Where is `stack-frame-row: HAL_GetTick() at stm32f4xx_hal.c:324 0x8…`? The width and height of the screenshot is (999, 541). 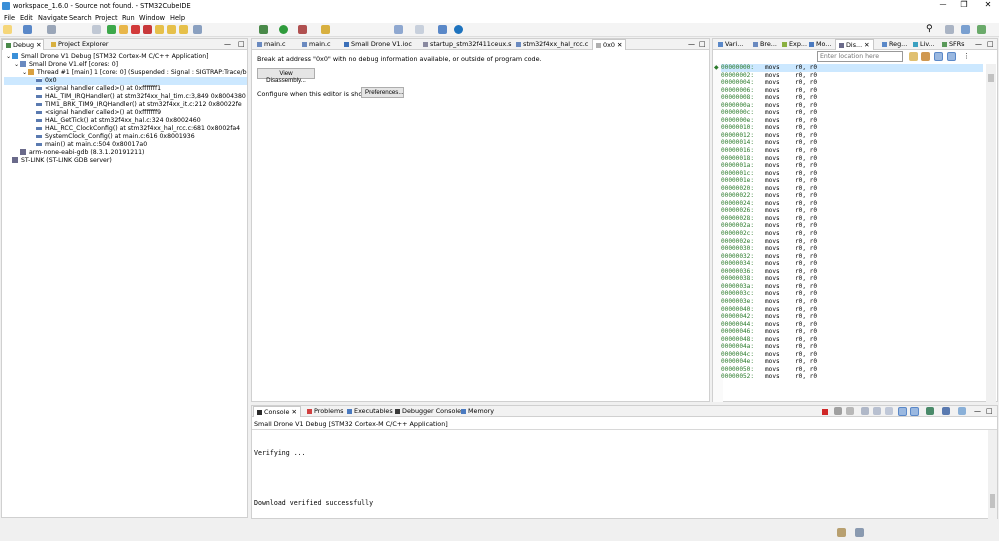 stack-frame-row: HAL_GetTick() at stm32f4xx_hal.c:324 0x8… is located at coordinates (125, 121).